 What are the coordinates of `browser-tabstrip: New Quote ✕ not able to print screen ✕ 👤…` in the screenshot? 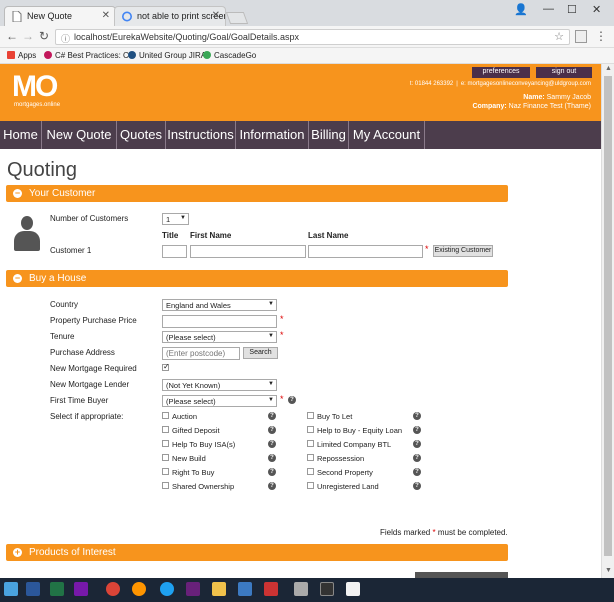 It's located at (307, 13).